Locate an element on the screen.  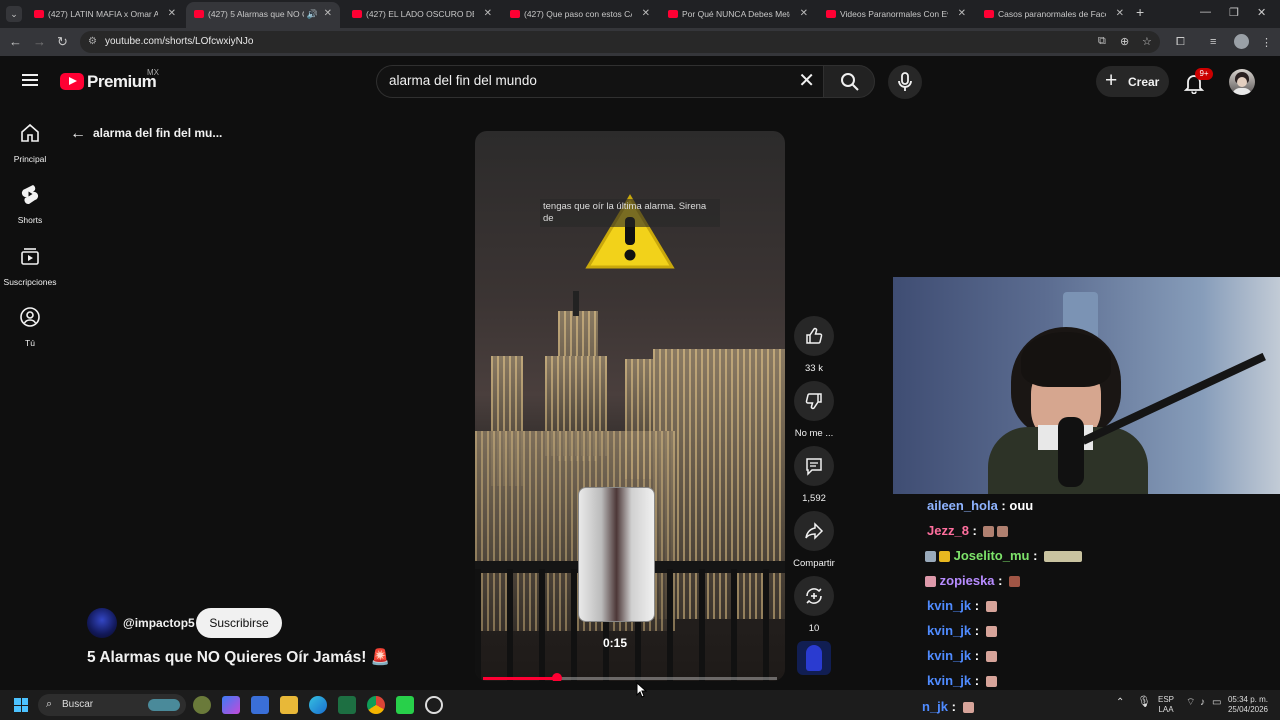
back-icon: ← is located at coordinates (15, 41).